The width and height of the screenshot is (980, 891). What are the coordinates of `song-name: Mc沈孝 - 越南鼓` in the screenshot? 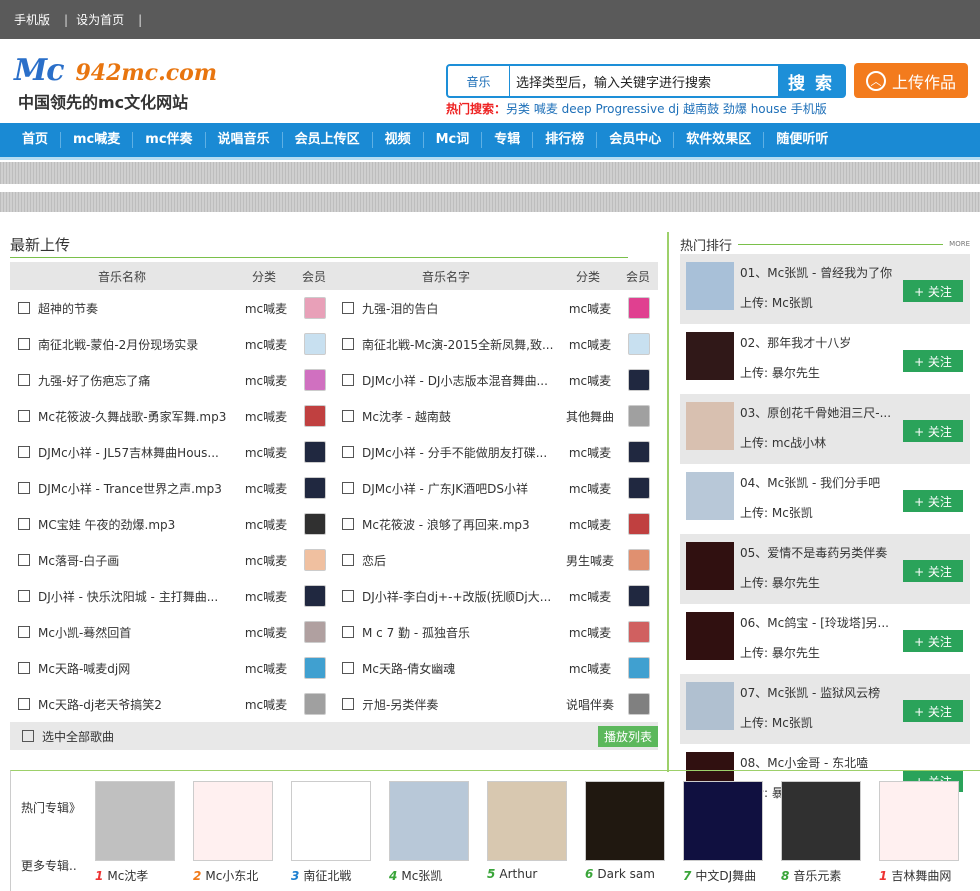 It's located at (462, 416).